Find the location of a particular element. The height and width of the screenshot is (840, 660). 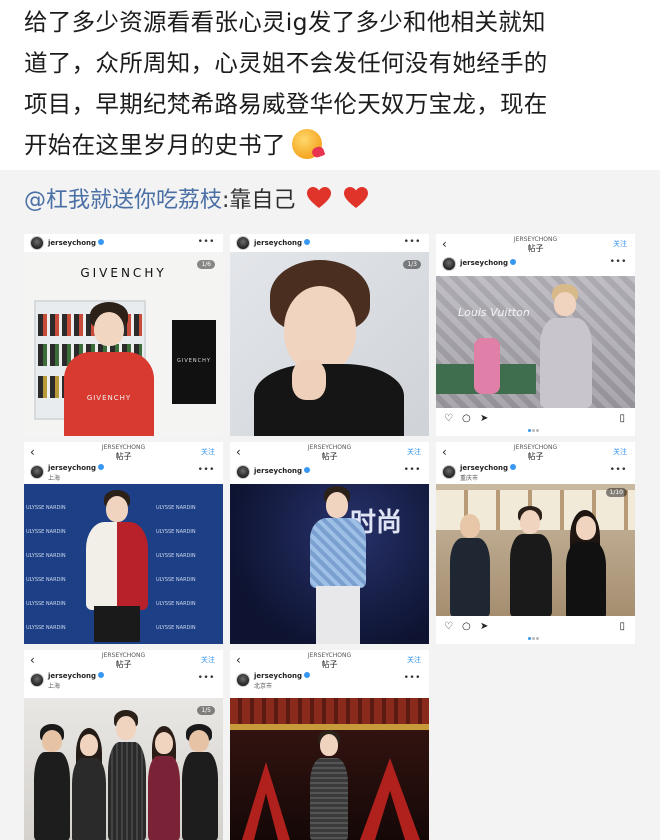

post-header: jerseychong 上海 ••• is located at coordinates (123, 680).